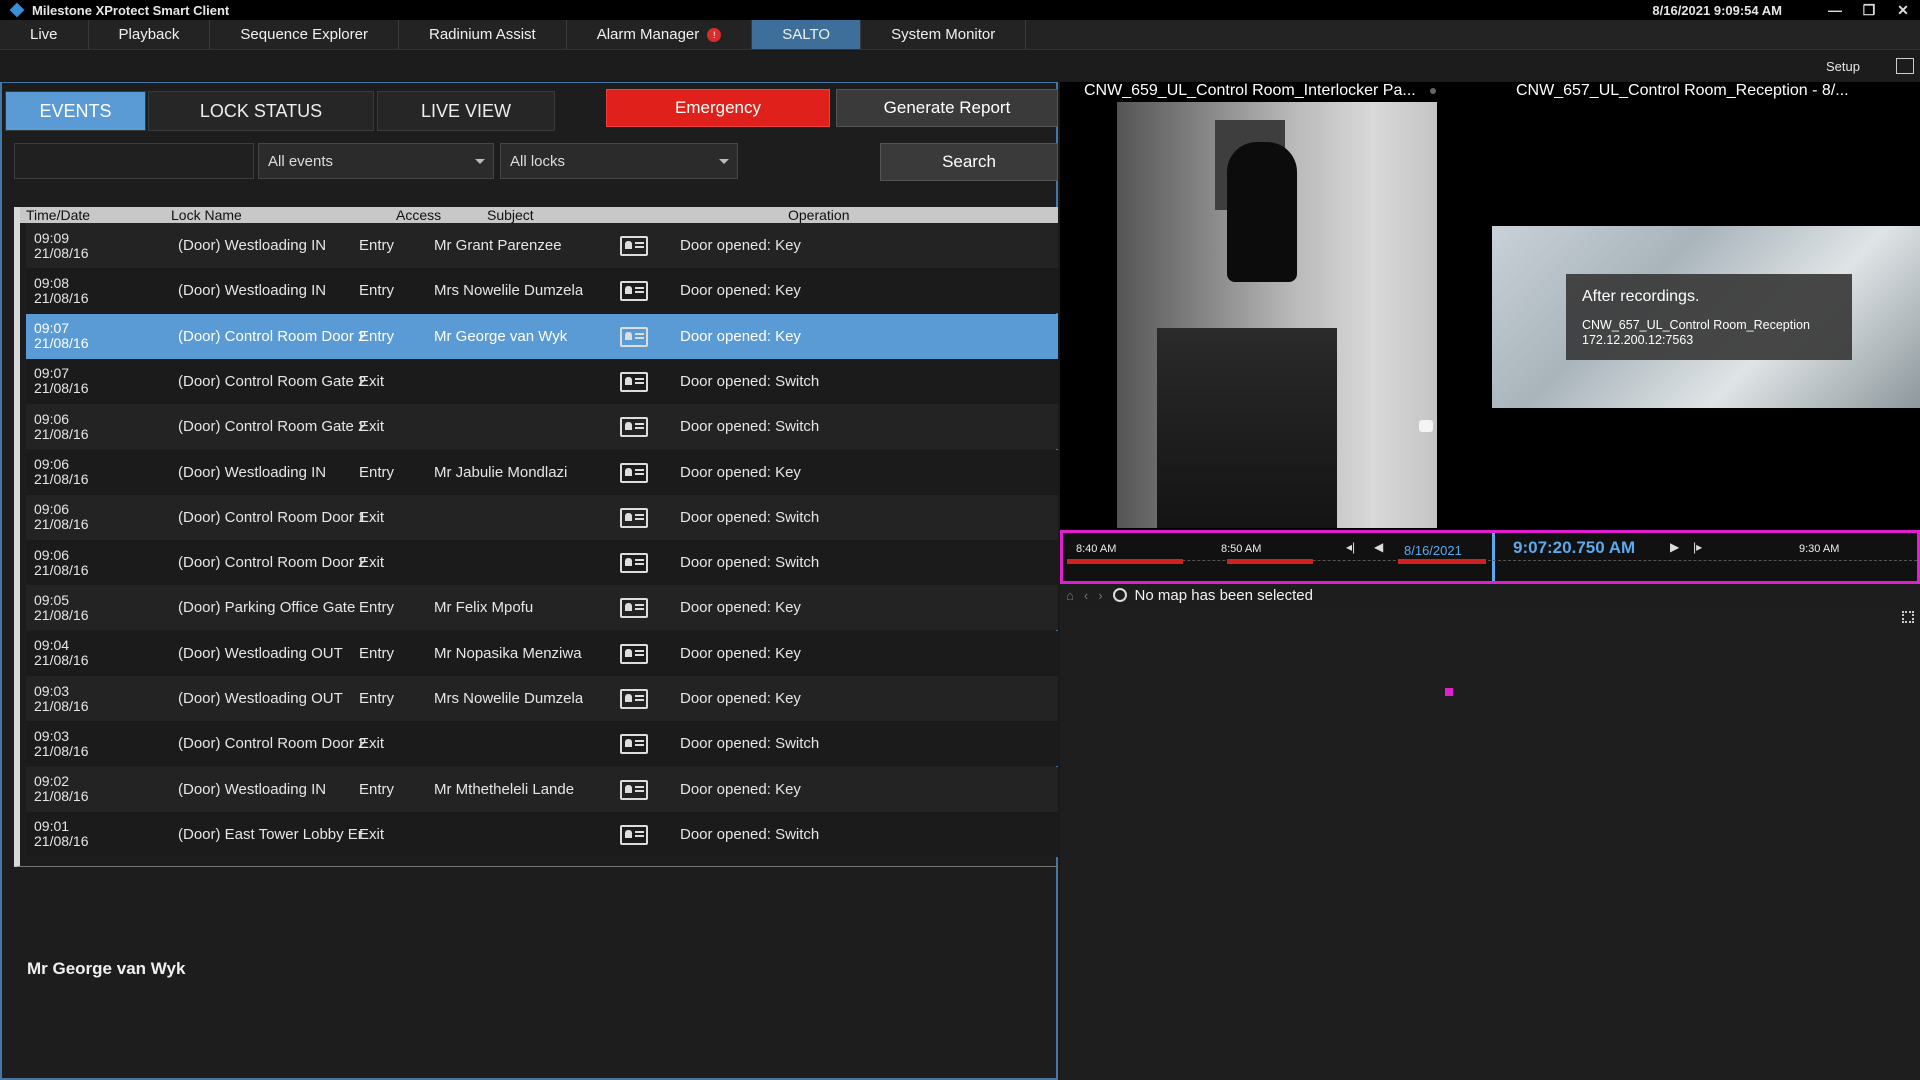 The width and height of the screenshot is (1920, 1080). Describe the element at coordinates (44, 34) in the screenshot. I see `menu-live: Live` at that location.